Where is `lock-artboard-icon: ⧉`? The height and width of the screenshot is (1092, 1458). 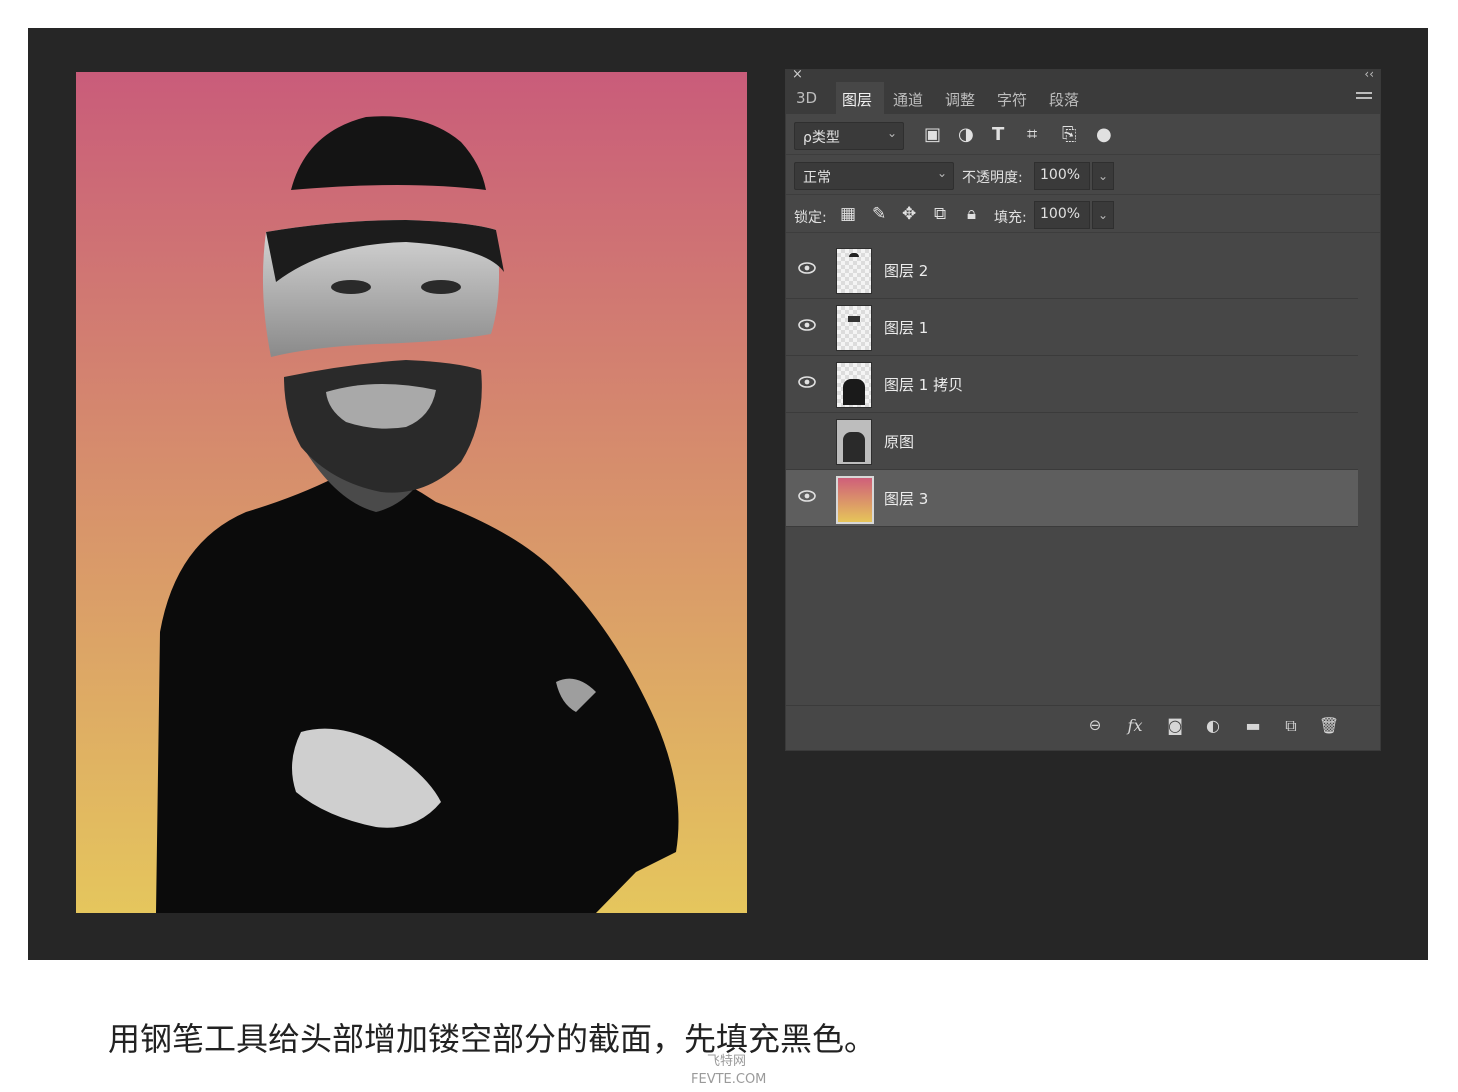
lock-artboard-icon: ⧉ is located at coordinates (940, 214).